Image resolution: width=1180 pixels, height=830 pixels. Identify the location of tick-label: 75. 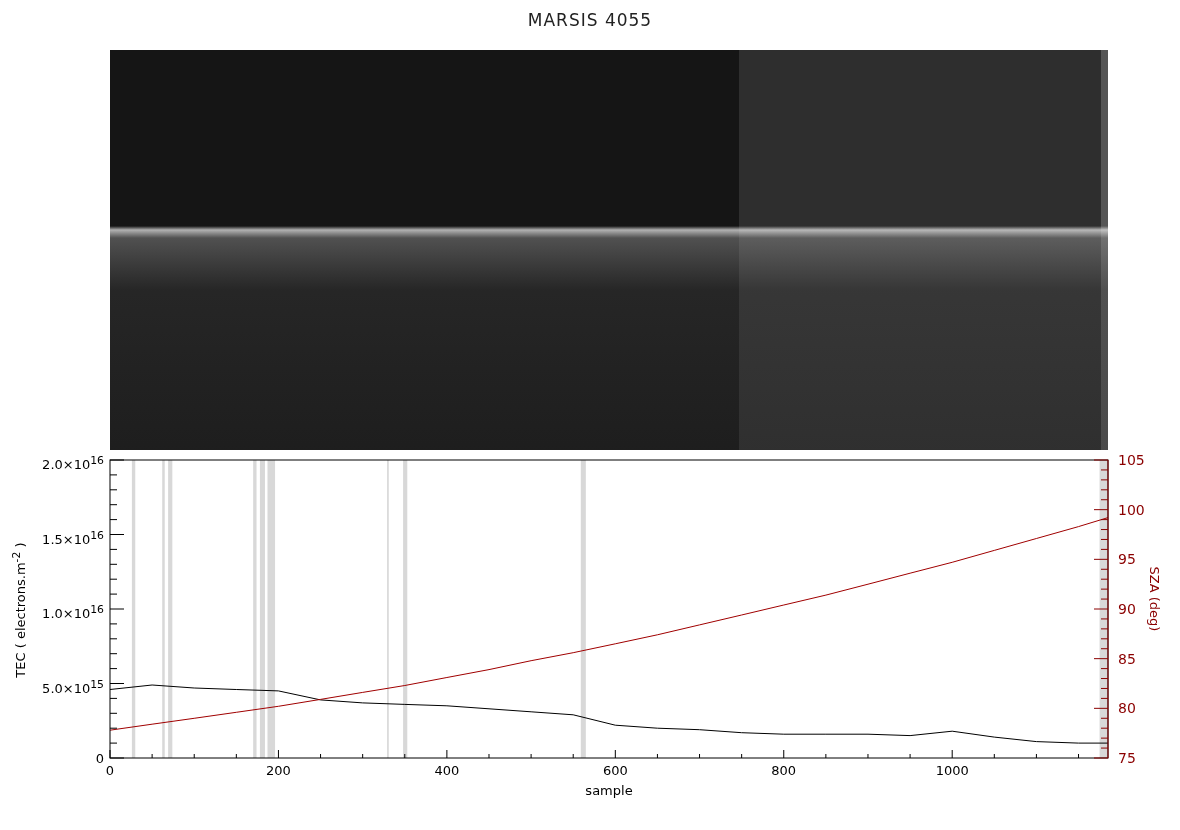
(1127, 758).